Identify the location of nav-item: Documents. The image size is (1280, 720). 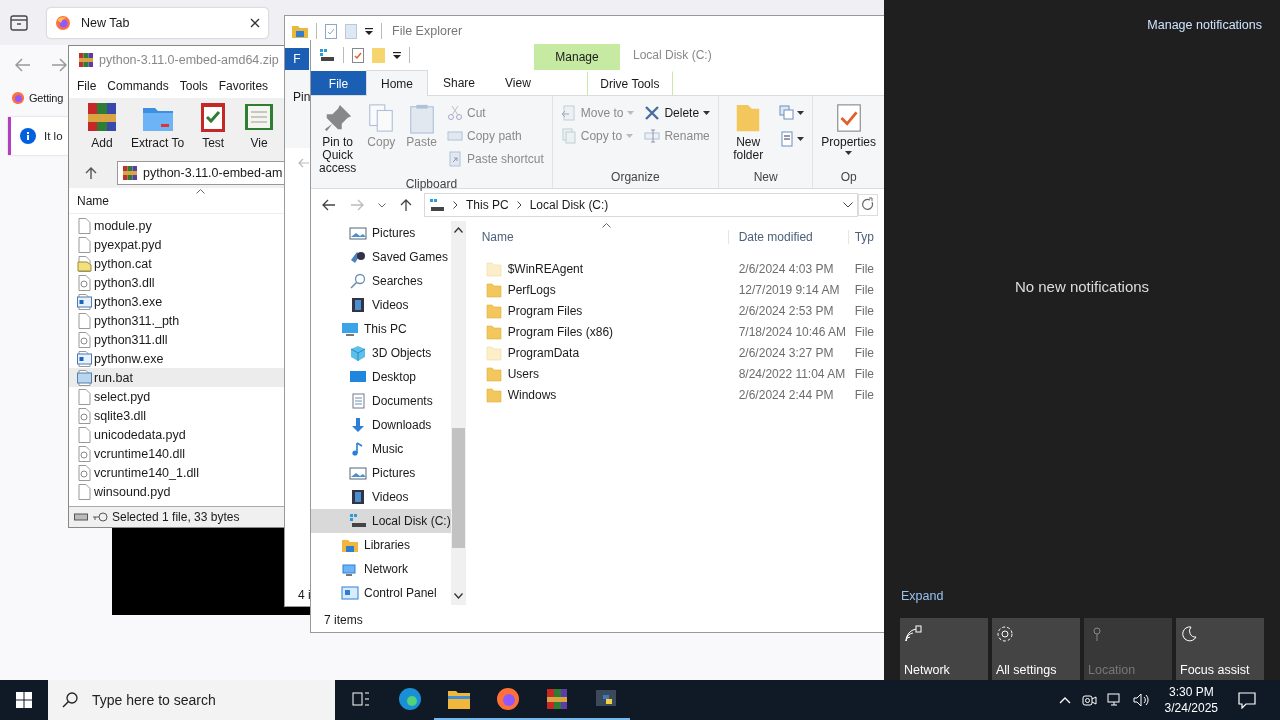
(381, 401).